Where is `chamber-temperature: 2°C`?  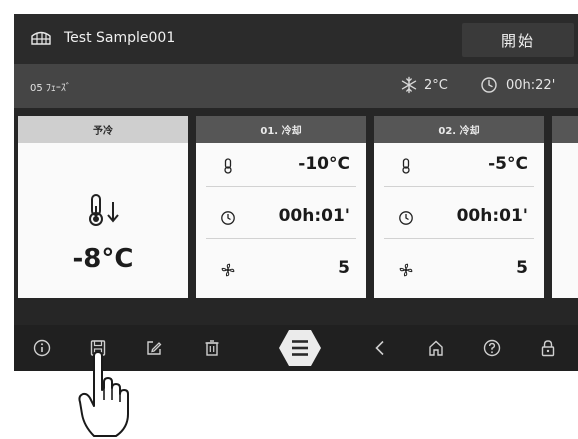 chamber-temperature: 2°C is located at coordinates (436, 85).